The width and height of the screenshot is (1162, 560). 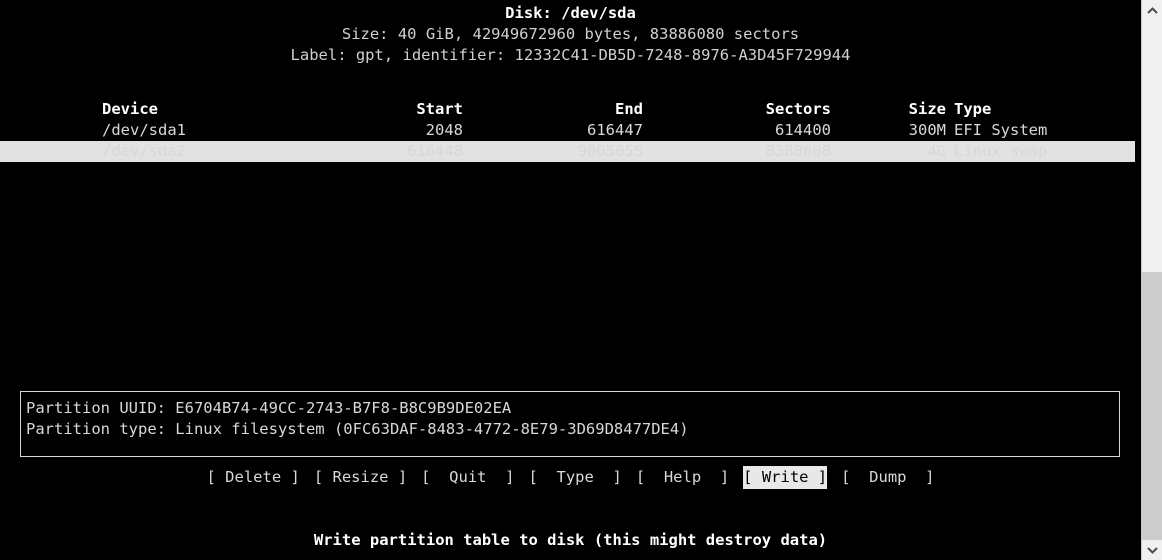 What do you see at coordinates (936, 151) in the screenshot?
I see `row-size: 4G` at bounding box center [936, 151].